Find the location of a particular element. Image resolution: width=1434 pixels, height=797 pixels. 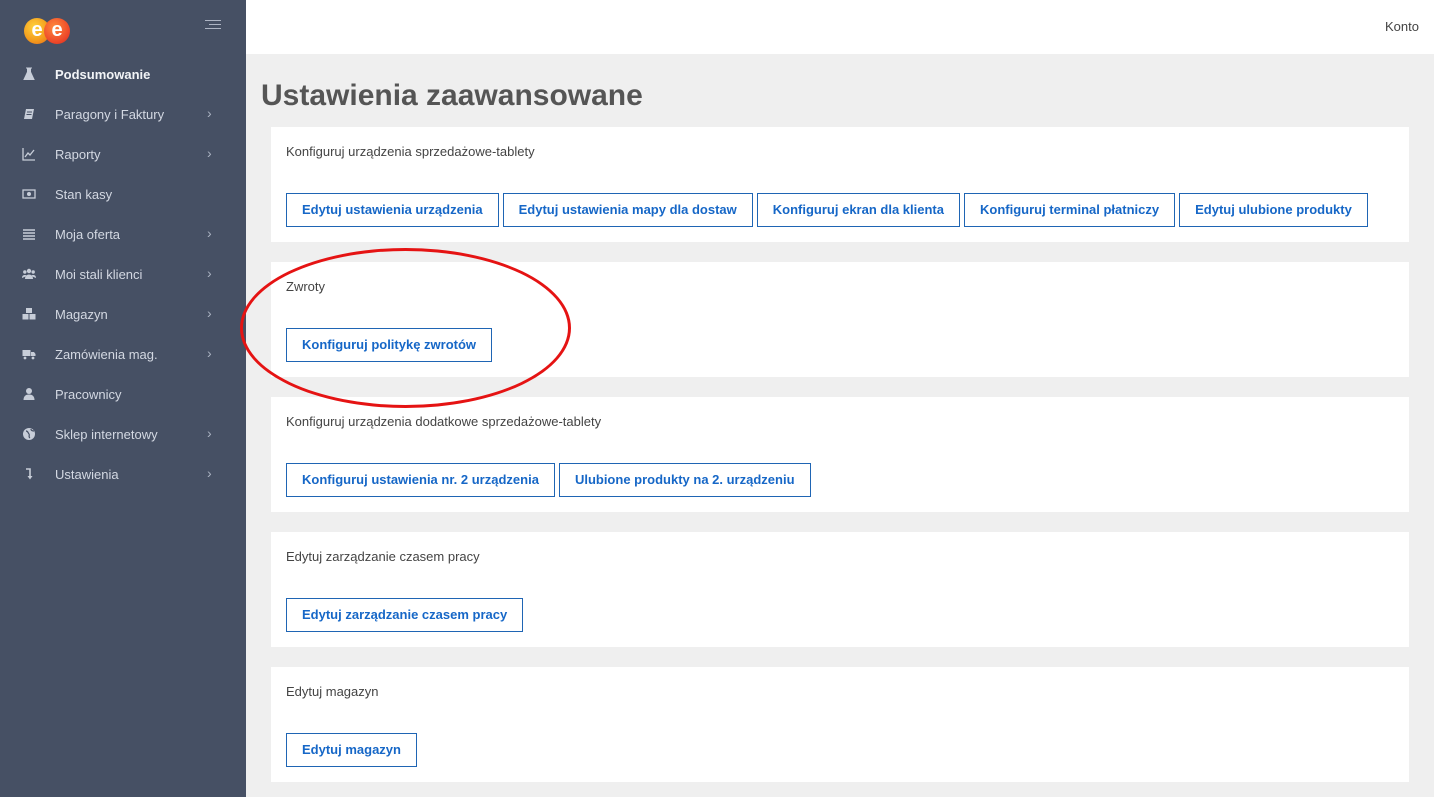

configure-return-policy-button: Konfiguruj politykę zwrotów is located at coordinates (389, 345).